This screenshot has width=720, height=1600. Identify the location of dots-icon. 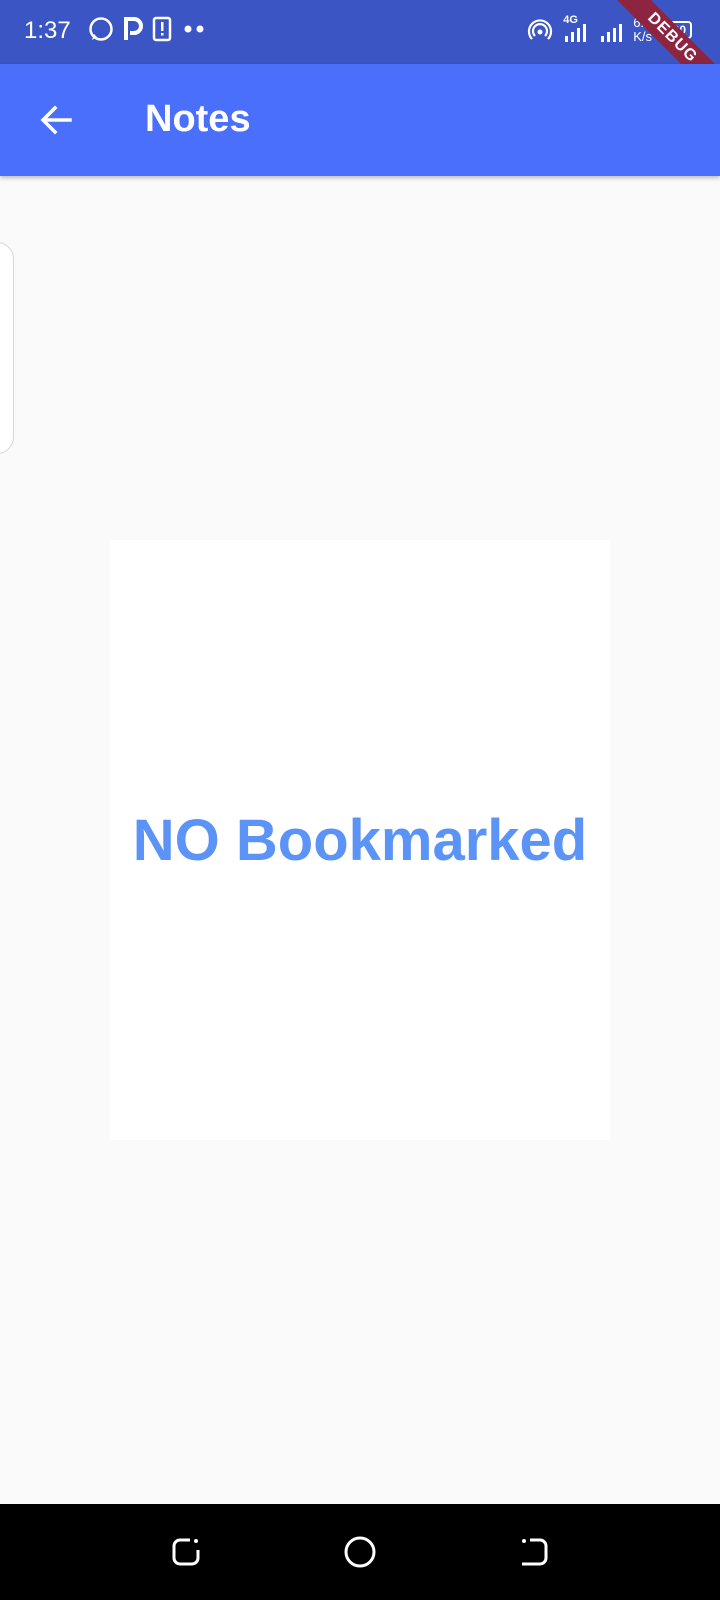
(194, 29).